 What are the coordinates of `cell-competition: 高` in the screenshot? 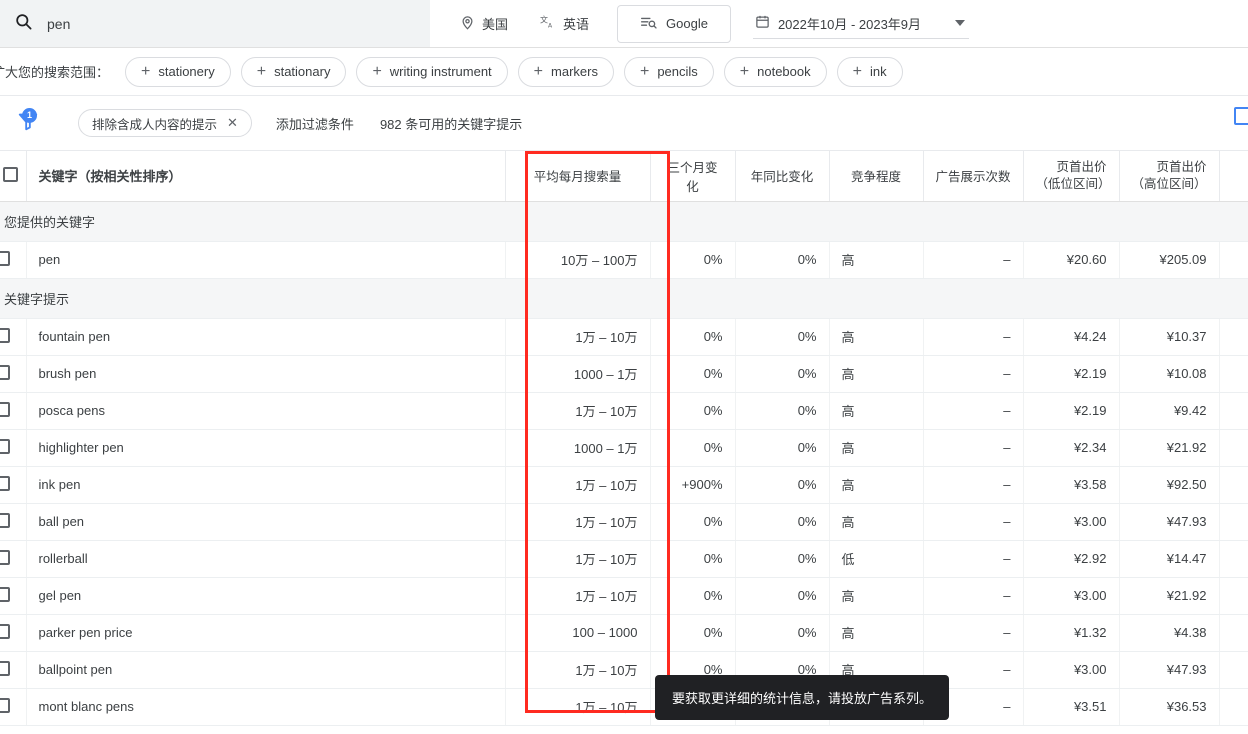 It's located at (876, 260).